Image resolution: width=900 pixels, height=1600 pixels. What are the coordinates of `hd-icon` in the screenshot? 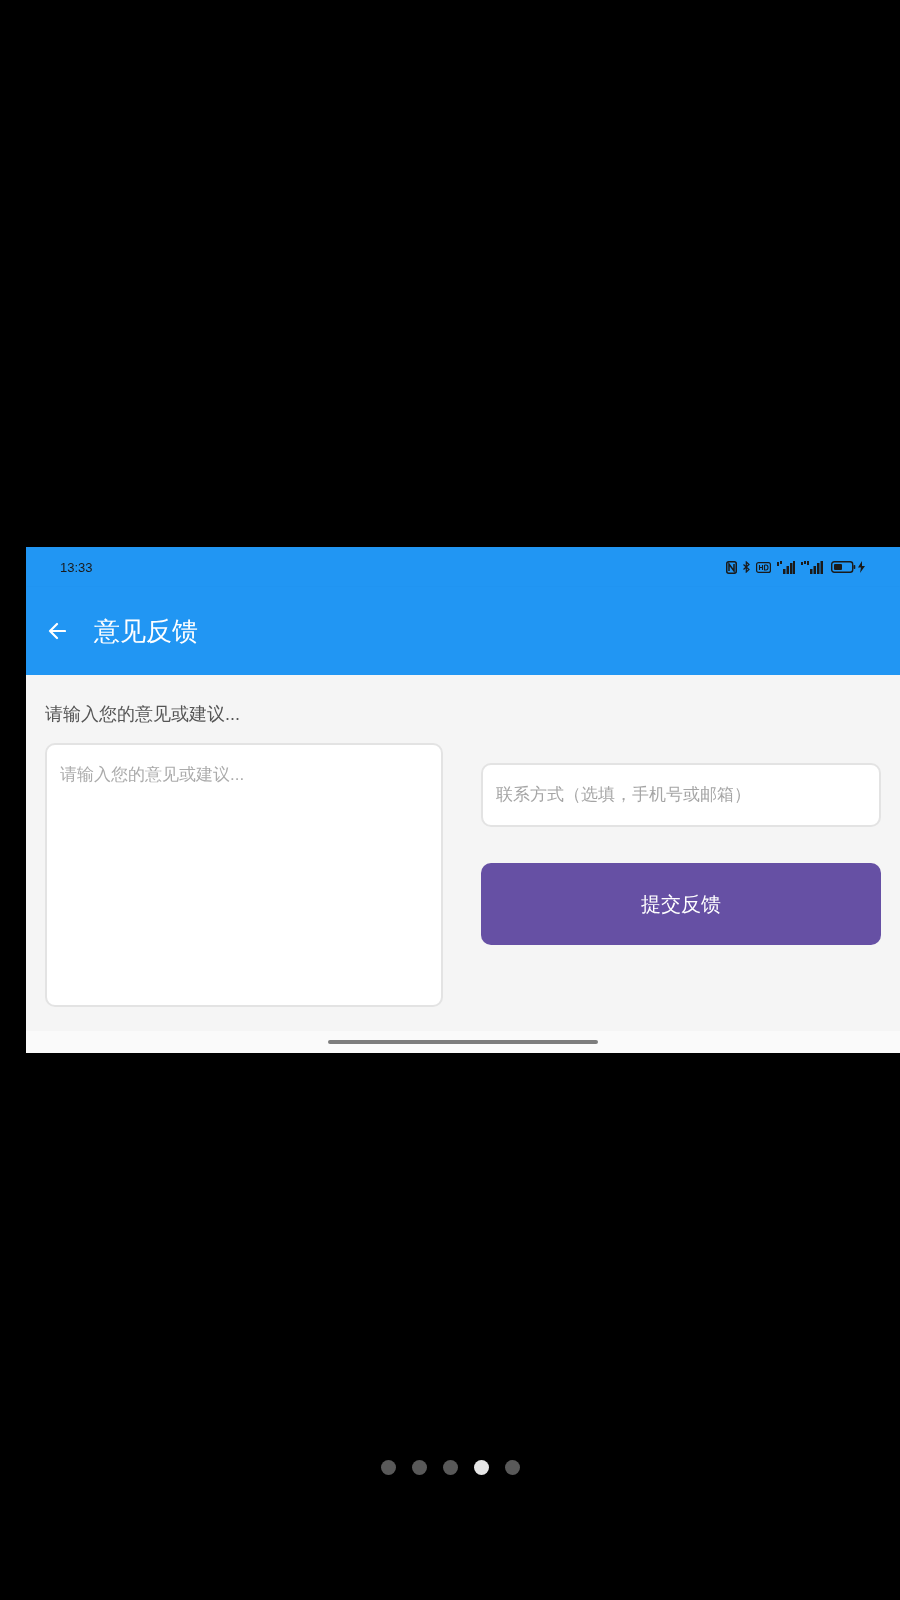 It's located at (763, 567).